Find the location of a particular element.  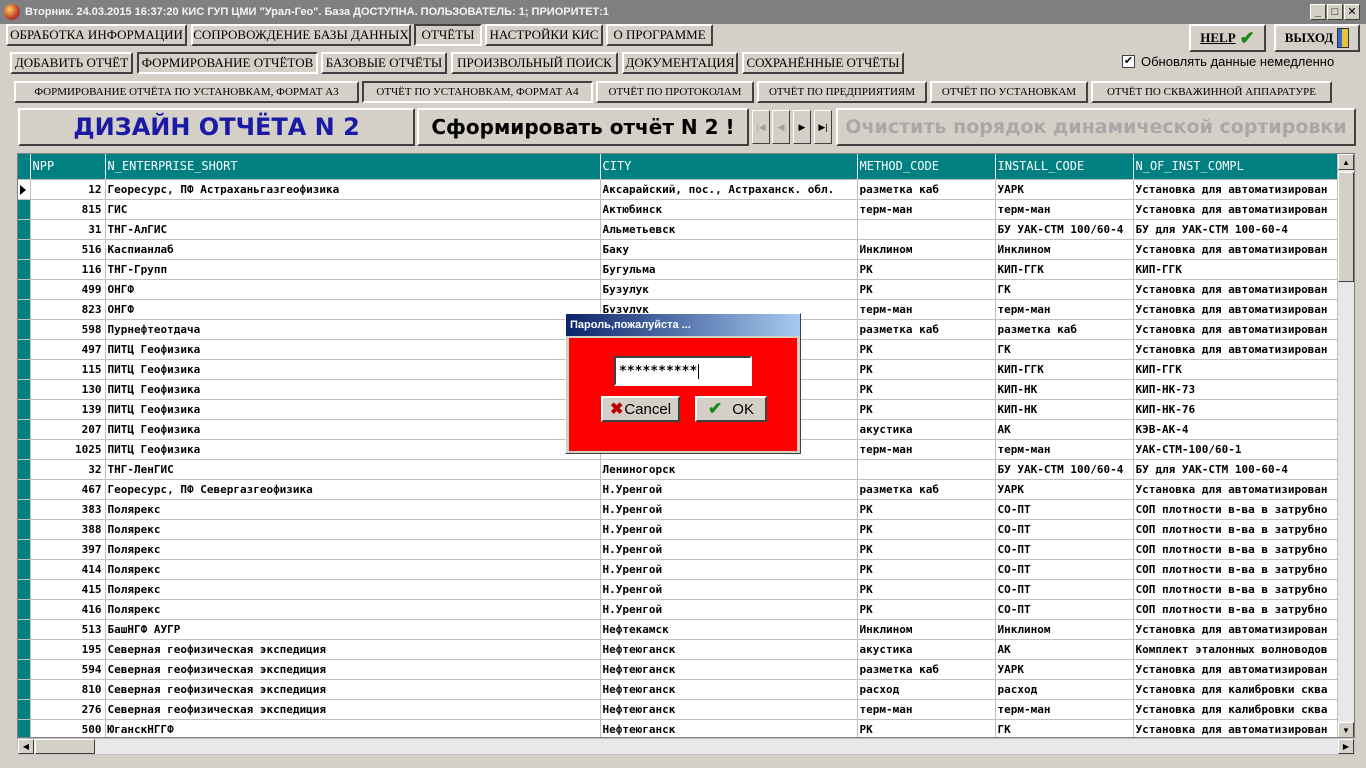

col-header-inst-compl: N_OF_INST_COMPL is located at coordinates (1236, 167).